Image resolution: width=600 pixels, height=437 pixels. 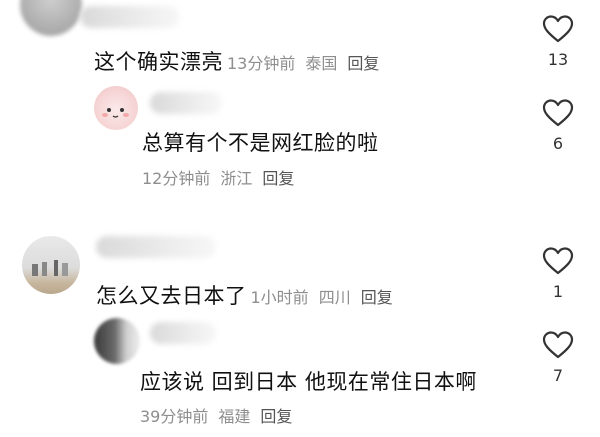 I want to click on like-count: 13, so click(x=558, y=59).